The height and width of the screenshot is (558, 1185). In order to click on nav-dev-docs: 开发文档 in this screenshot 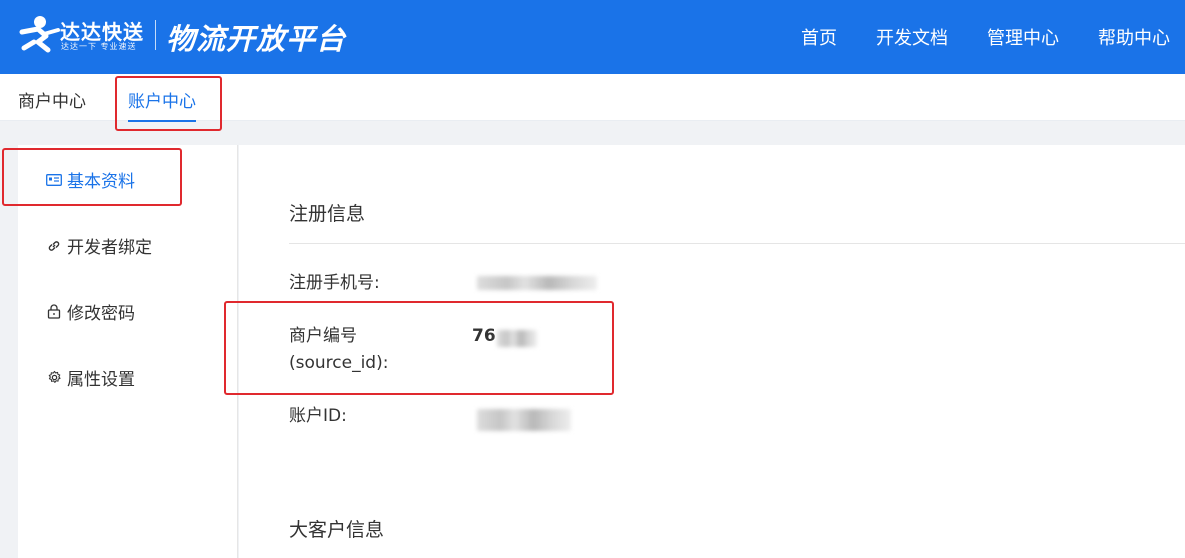, I will do `click(912, 37)`.